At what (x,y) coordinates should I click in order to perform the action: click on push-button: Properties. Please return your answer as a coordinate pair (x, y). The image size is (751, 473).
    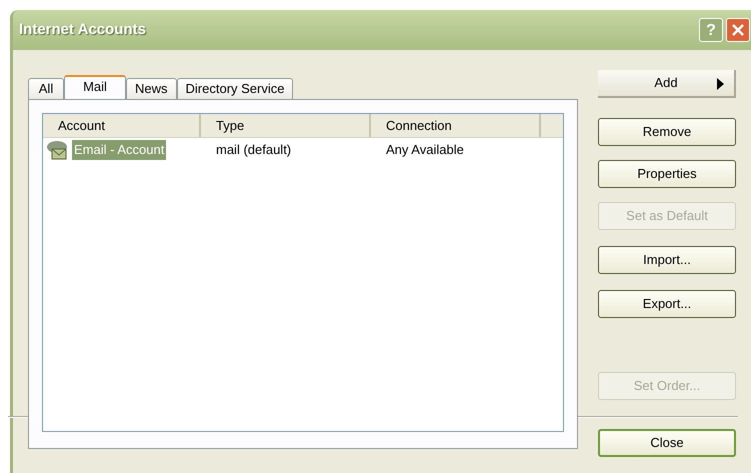
    Looking at the image, I should click on (667, 174).